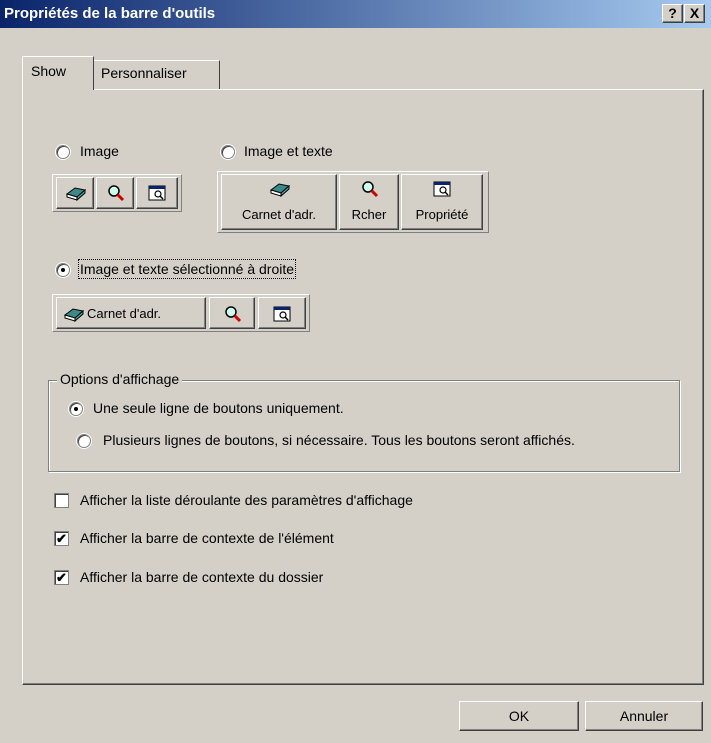  I want to click on tab-personnaliser: Personnaliser, so click(156, 75).